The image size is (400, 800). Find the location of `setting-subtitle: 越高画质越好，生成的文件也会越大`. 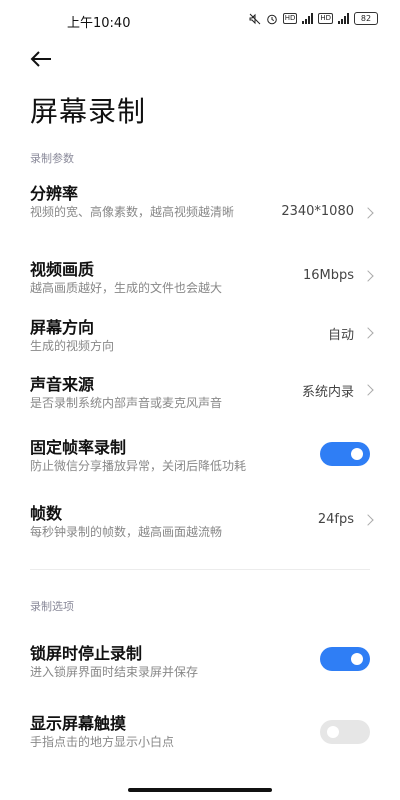

setting-subtitle: 越高画质越好，生成的文件也会越大 is located at coordinates (126, 288).